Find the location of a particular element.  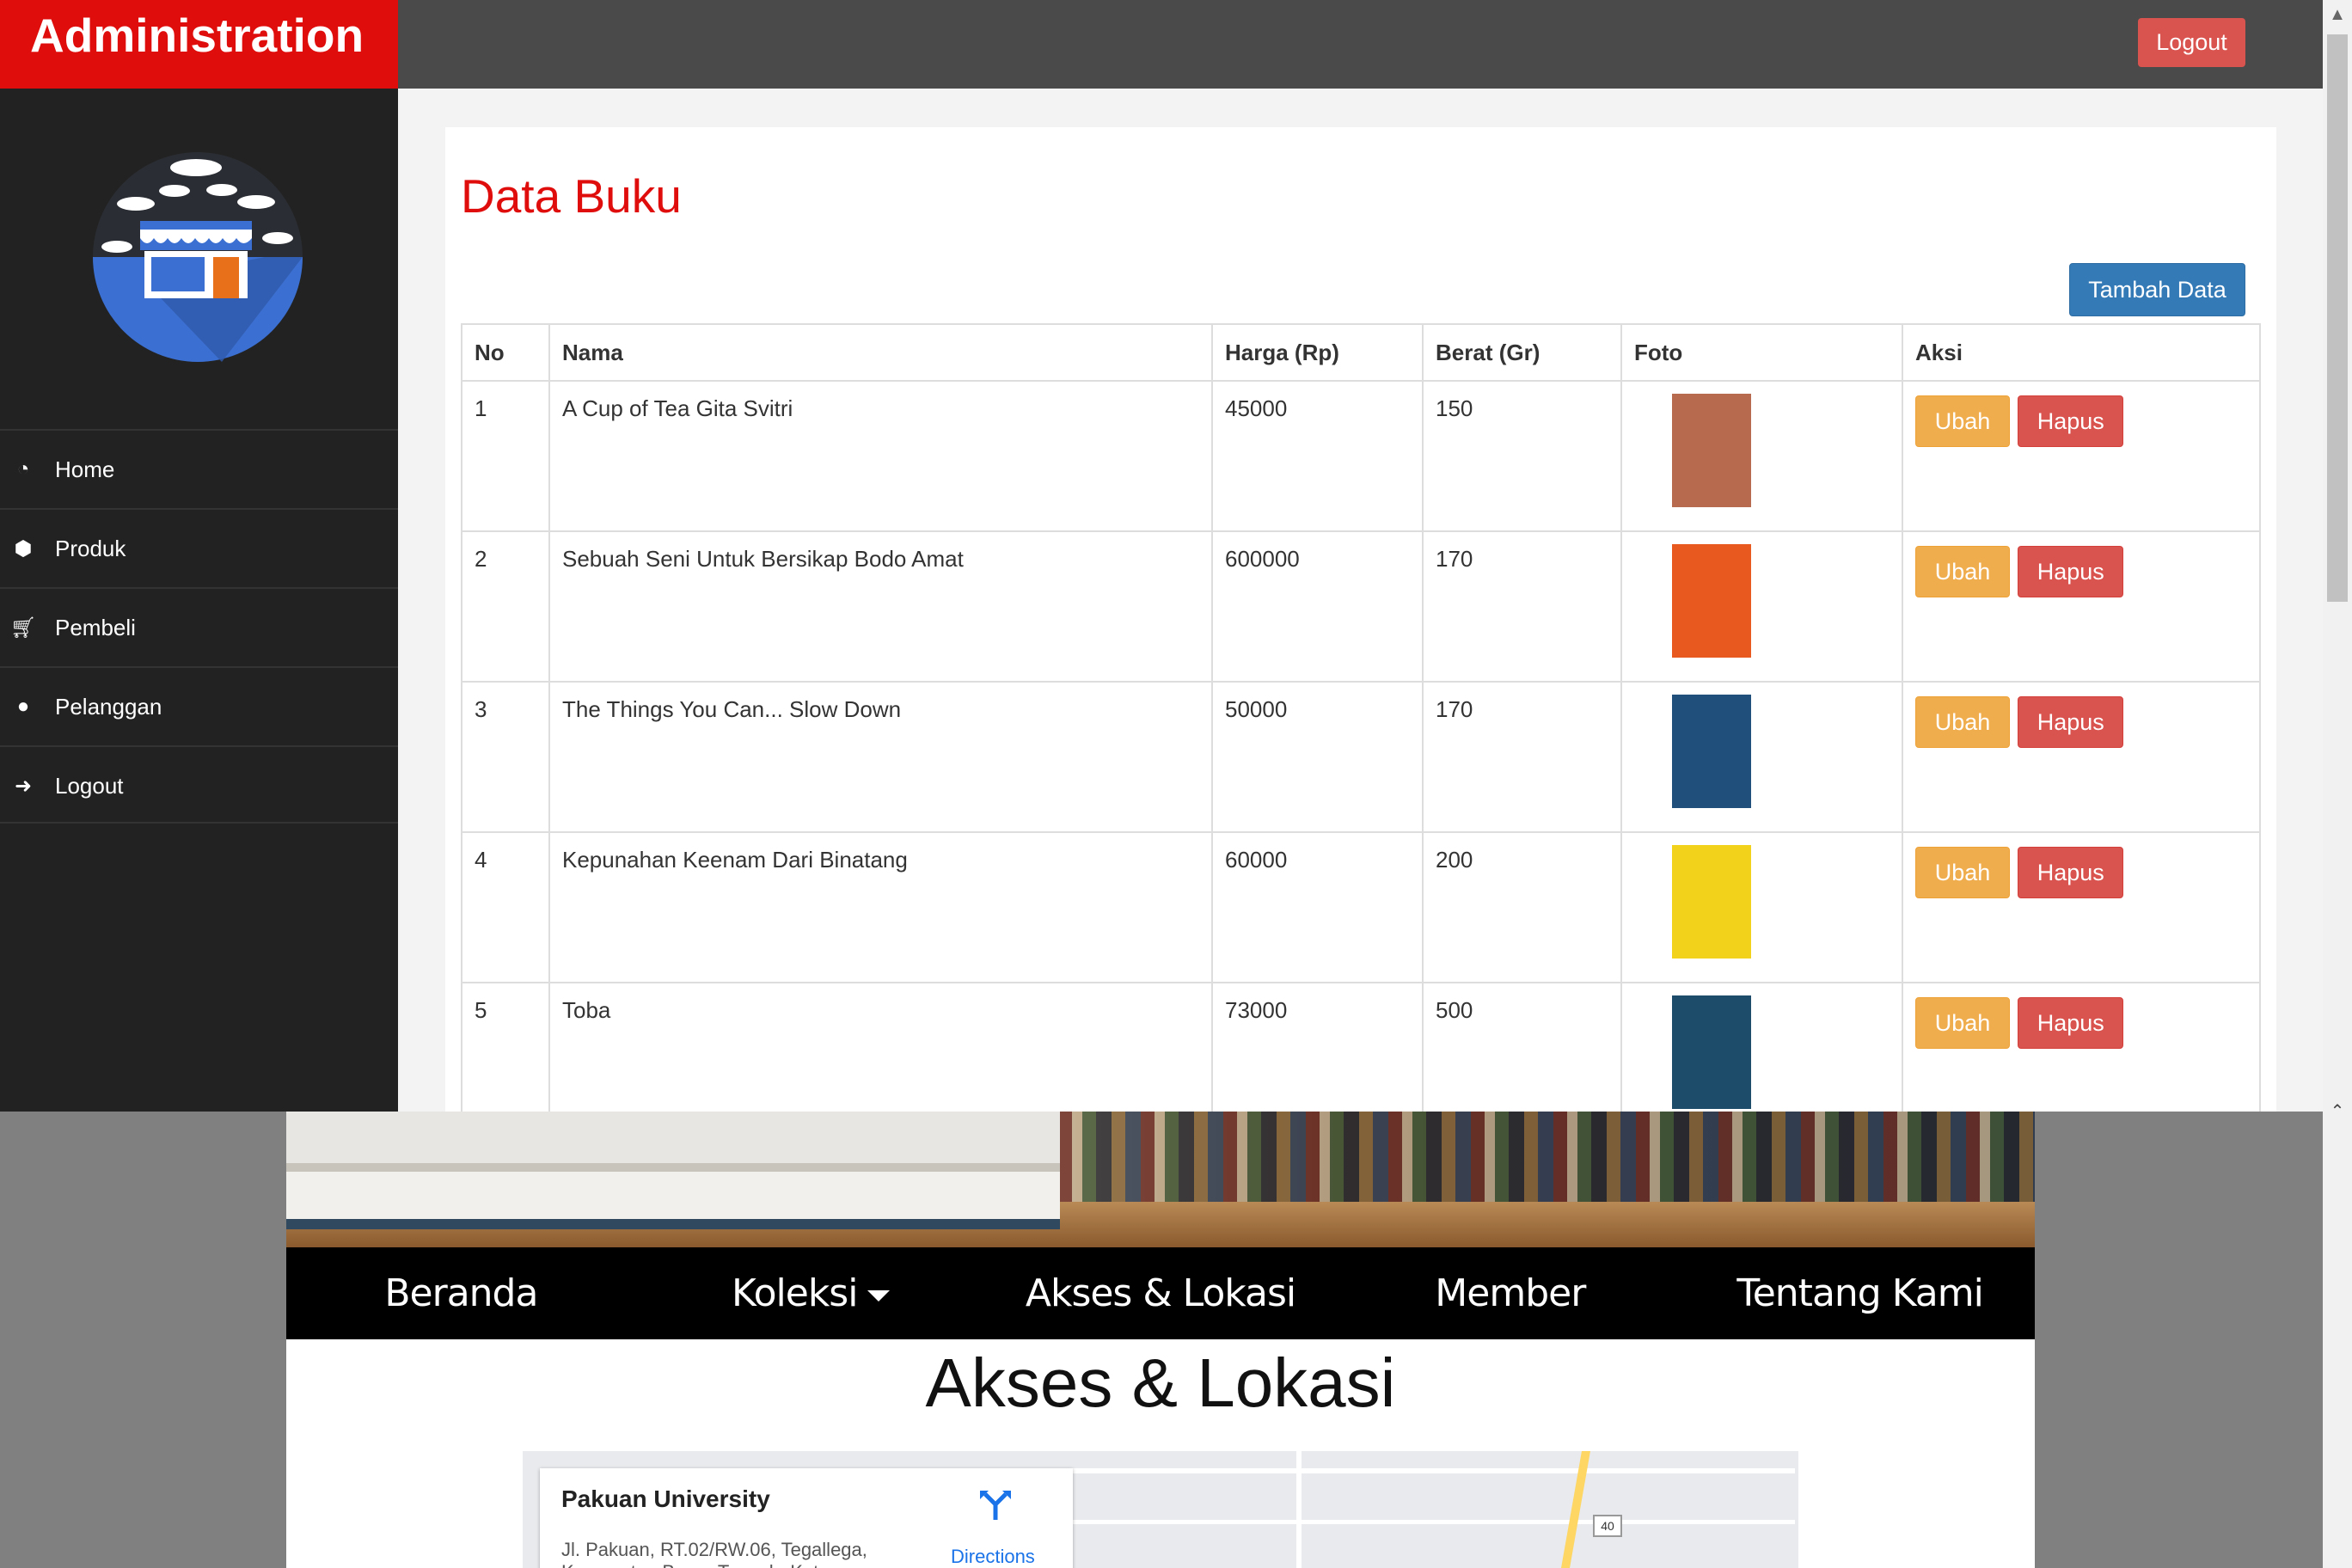

cell-nama: Toba is located at coordinates (880, 1047).